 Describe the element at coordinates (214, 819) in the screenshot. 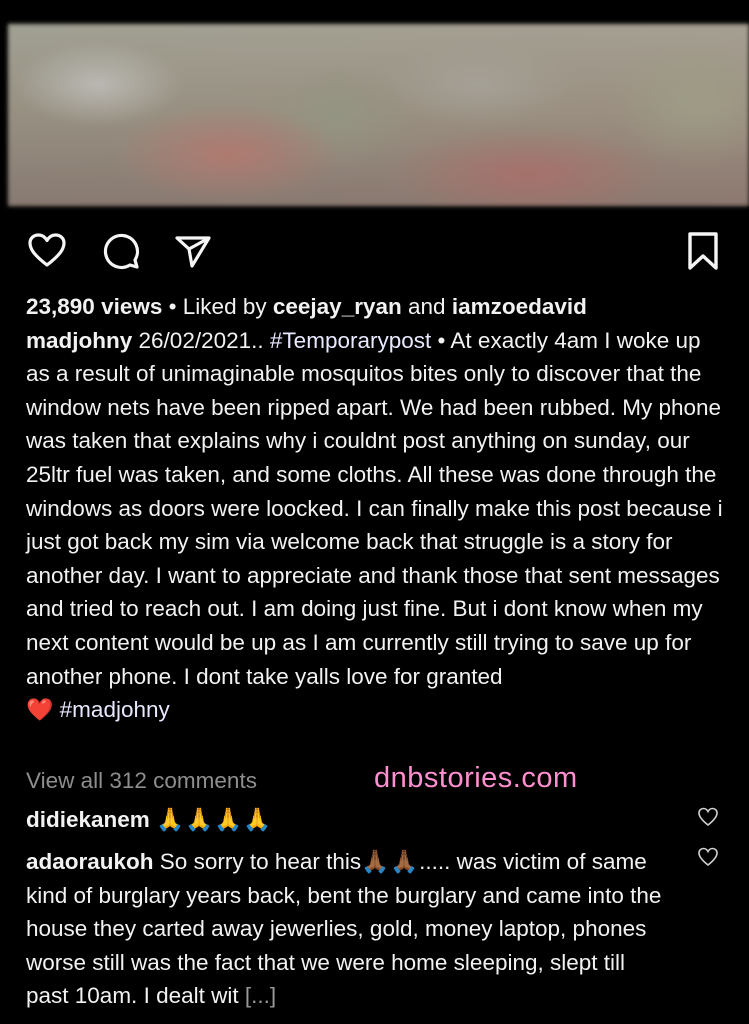

I see `comment-emoji: 🙏🙏🙏🙏` at that location.